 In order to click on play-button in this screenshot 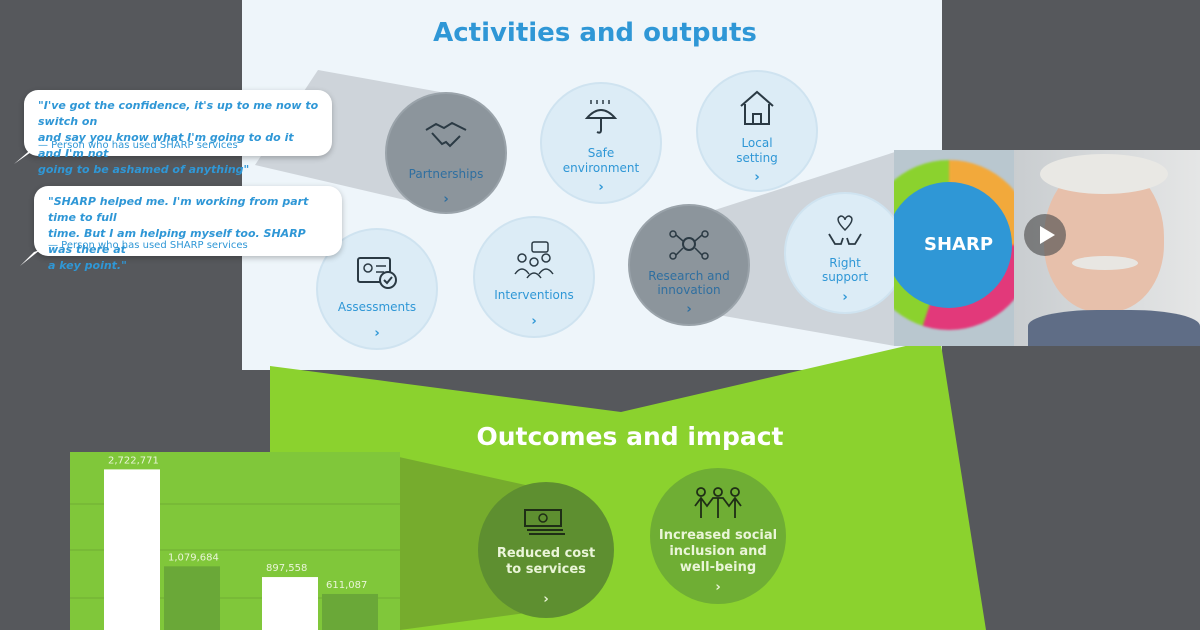, I will do `click(1045, 235)`.